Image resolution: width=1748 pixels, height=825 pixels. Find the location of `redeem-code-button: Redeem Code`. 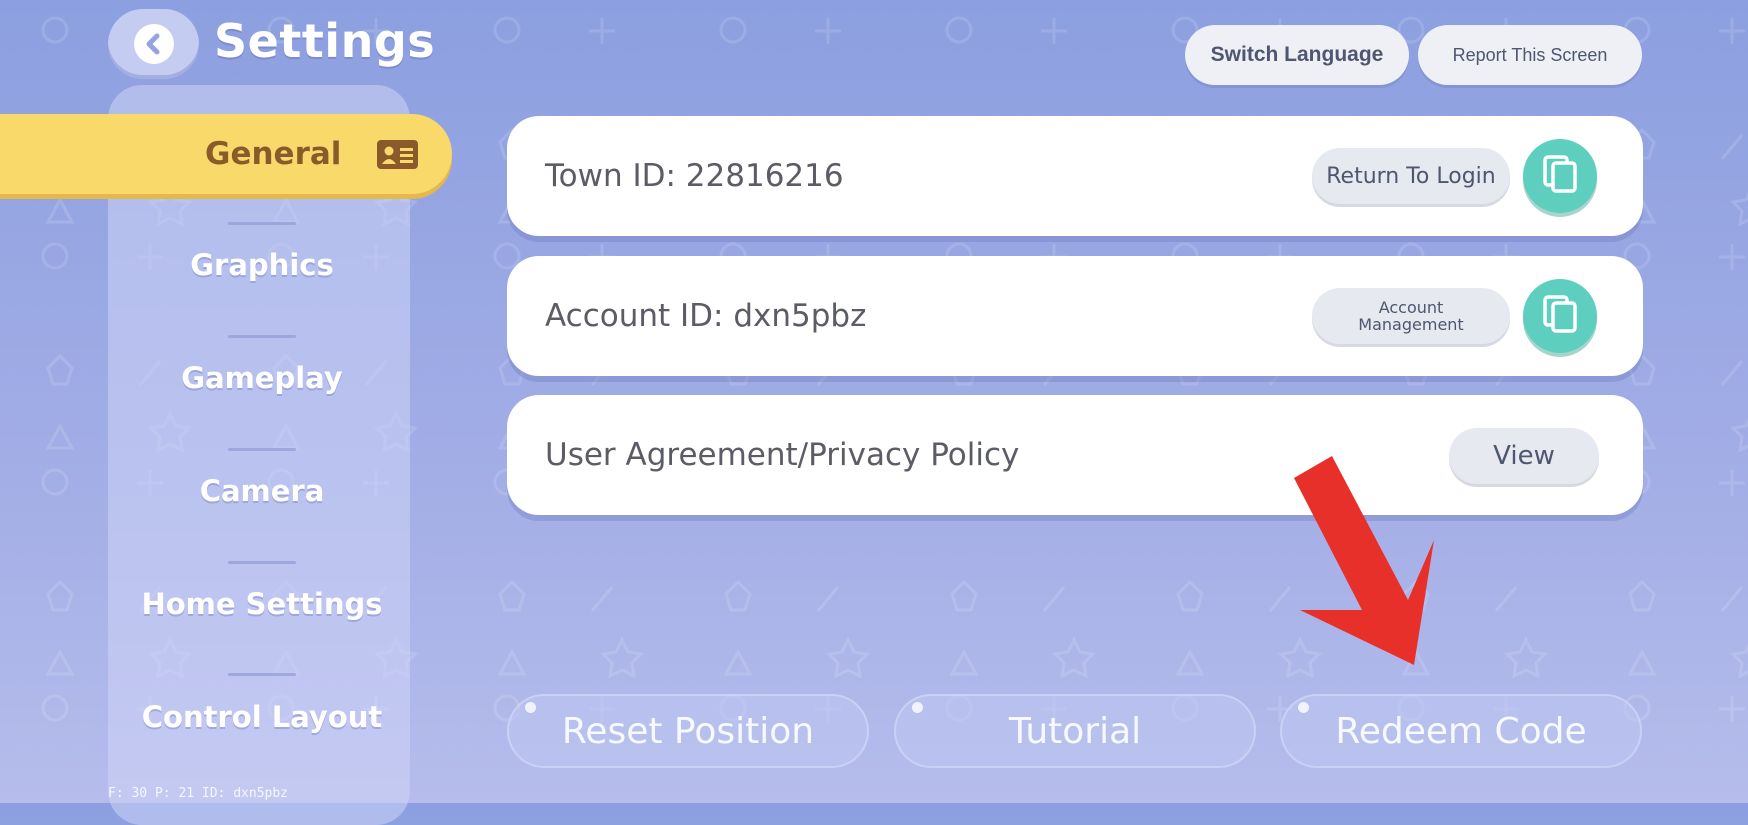

redeem-code-button: Redeem Code is located at coordinates (1461, 731).